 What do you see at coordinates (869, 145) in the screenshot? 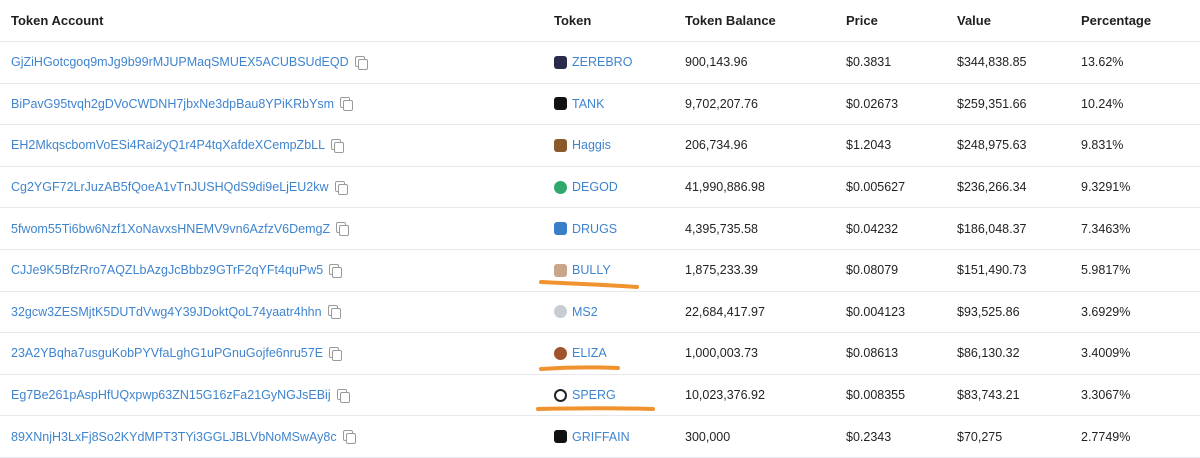
I see `price-value: $1.2043` at bounding box center [869, 145].